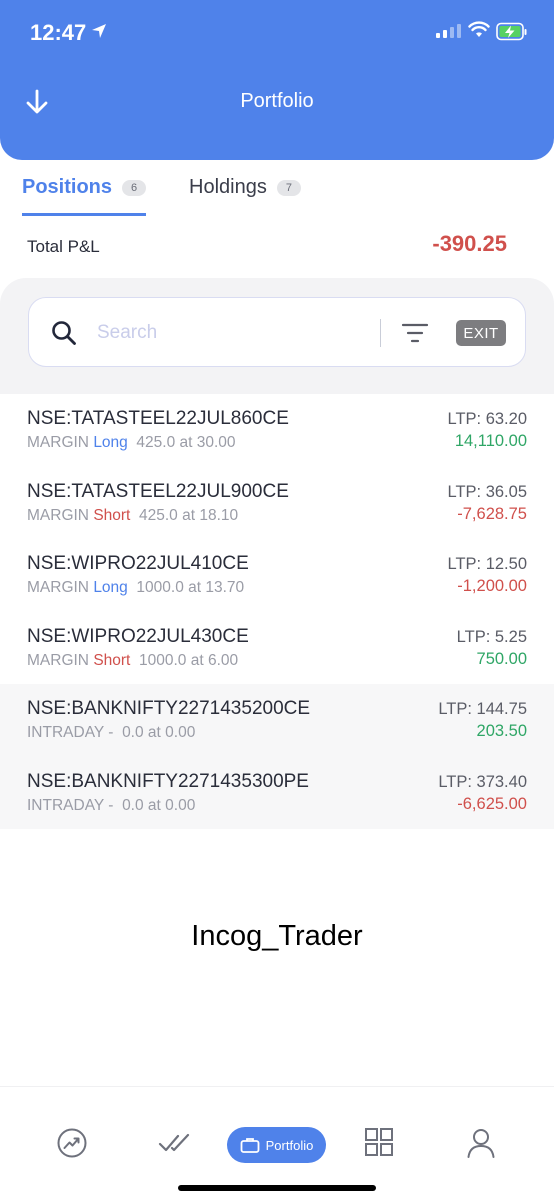 This screenshot has width=554, height=1200. Describe the element at coordinates (501, 658) in the screenshot. I see `position-pnl: 750.00` at that location.